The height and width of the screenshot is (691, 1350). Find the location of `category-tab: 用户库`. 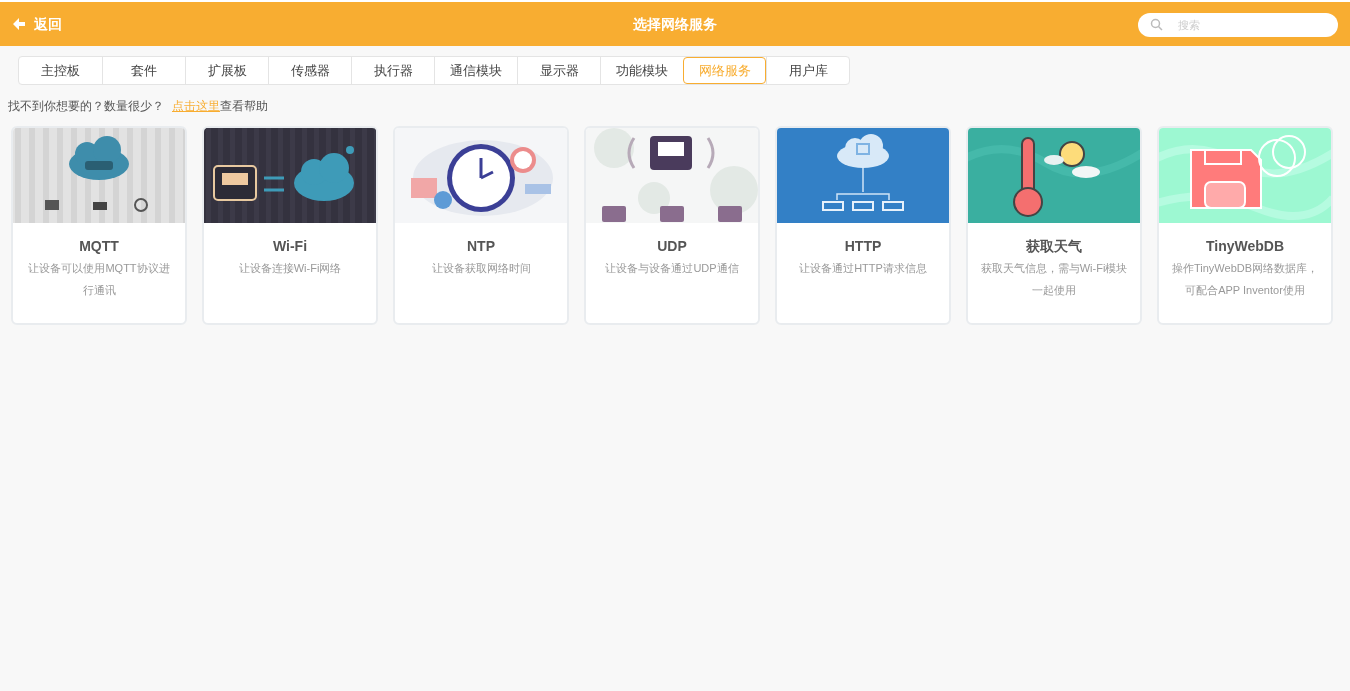

category-tab: 用户库 is located at coordinates (807, 70).